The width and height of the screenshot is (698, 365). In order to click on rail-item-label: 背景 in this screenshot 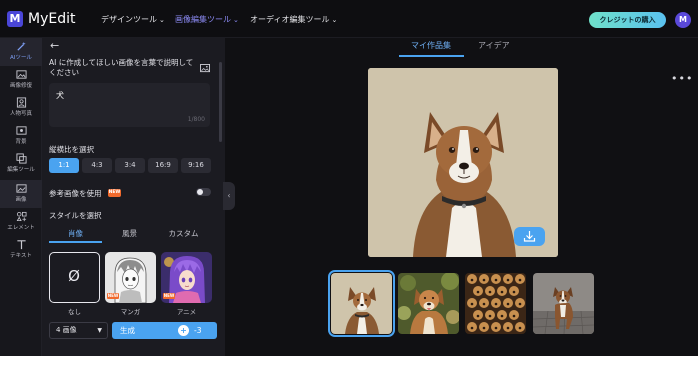, I will do `click(21, 142)`.